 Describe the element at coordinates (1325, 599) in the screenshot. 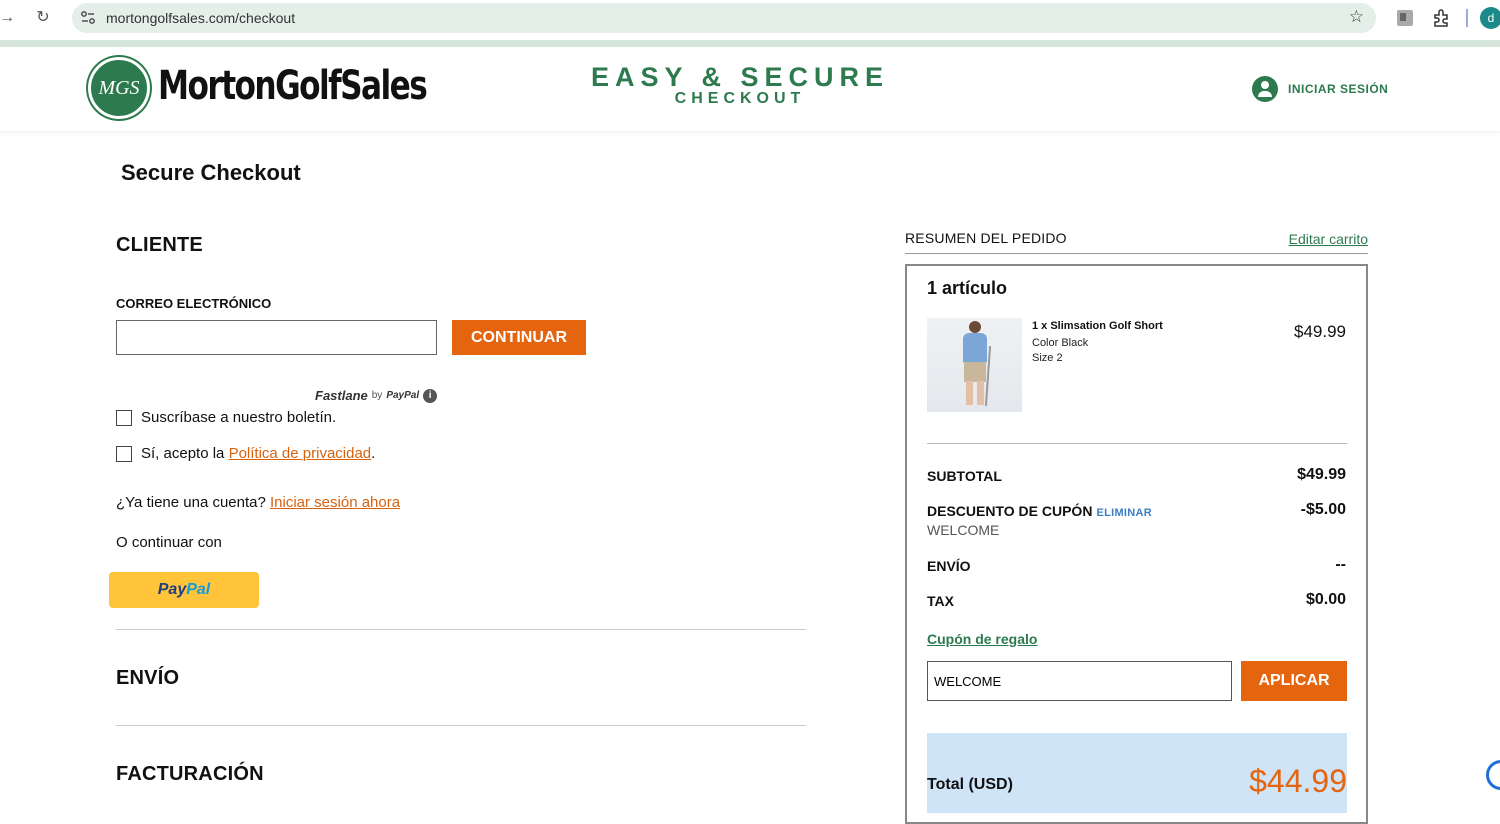

I see `tax-value: $0.00` at that location.